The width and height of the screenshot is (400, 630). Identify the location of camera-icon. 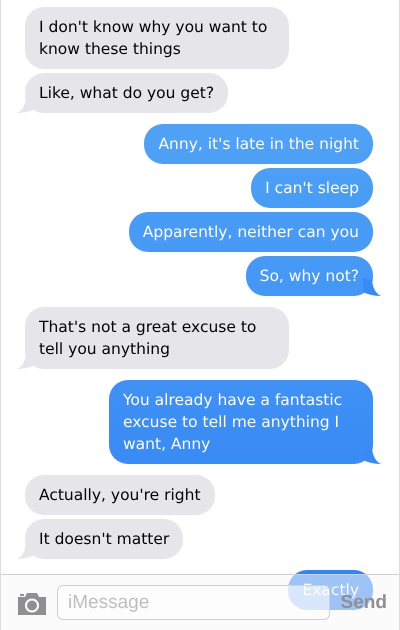
(32, 602).